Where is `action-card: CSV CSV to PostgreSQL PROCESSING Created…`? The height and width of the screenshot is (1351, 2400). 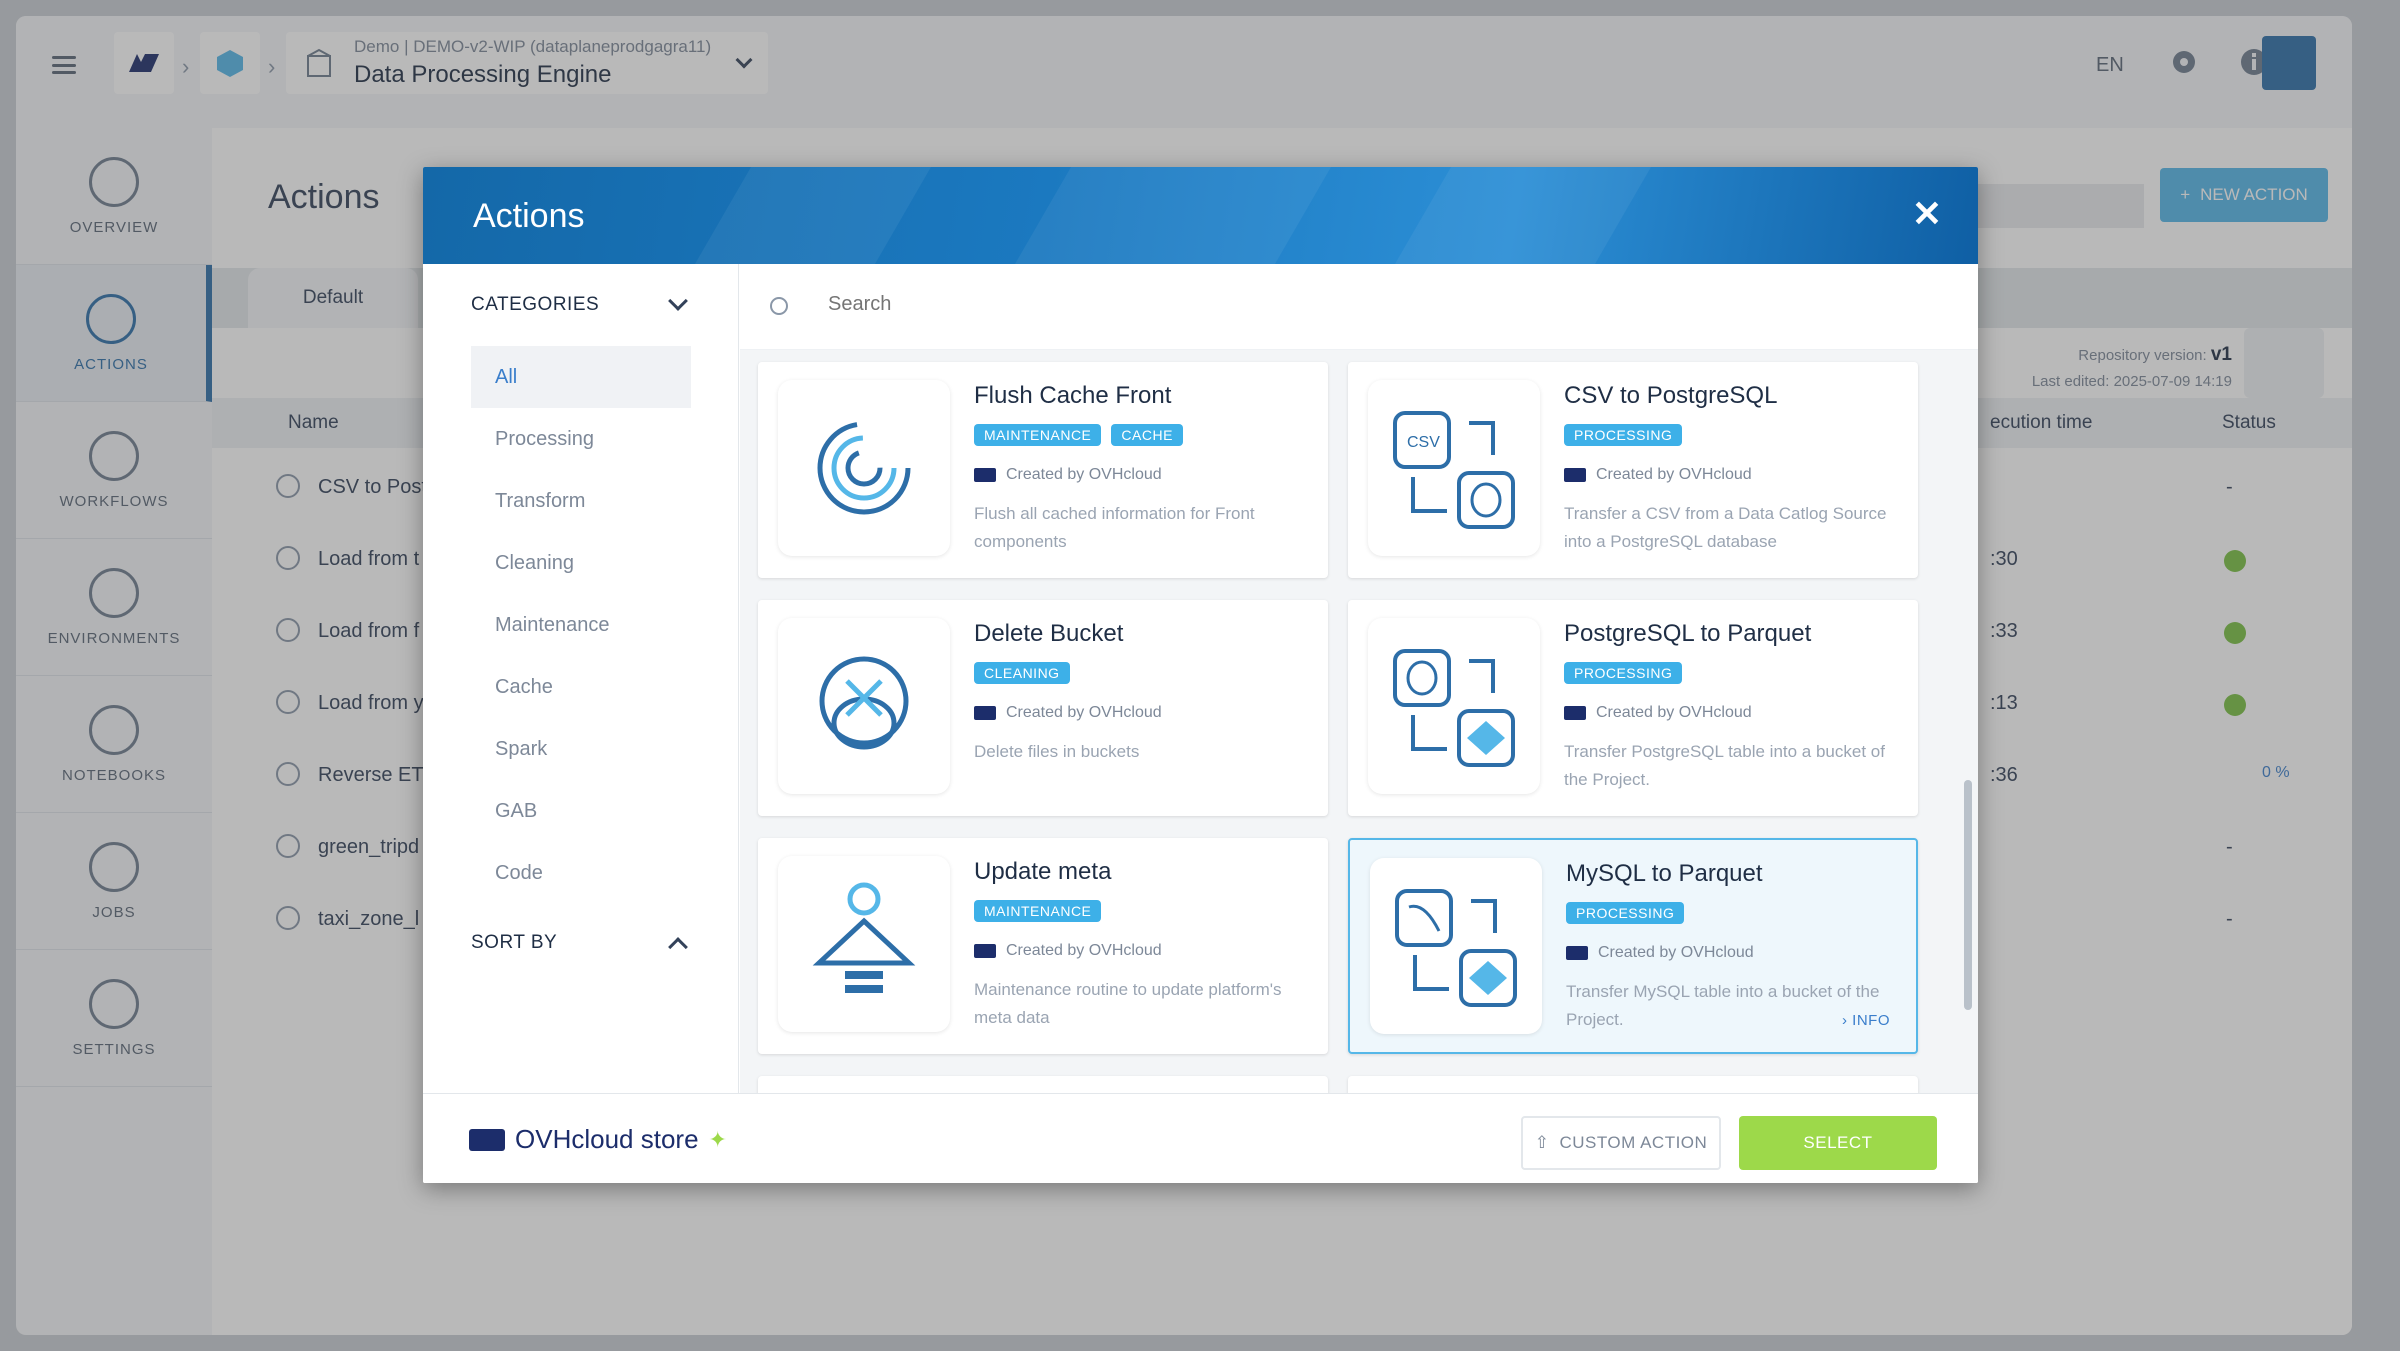
action-card: CSV CSV to PostgreSQL PROCESSING Created… is located at coordinates (1633, 470).